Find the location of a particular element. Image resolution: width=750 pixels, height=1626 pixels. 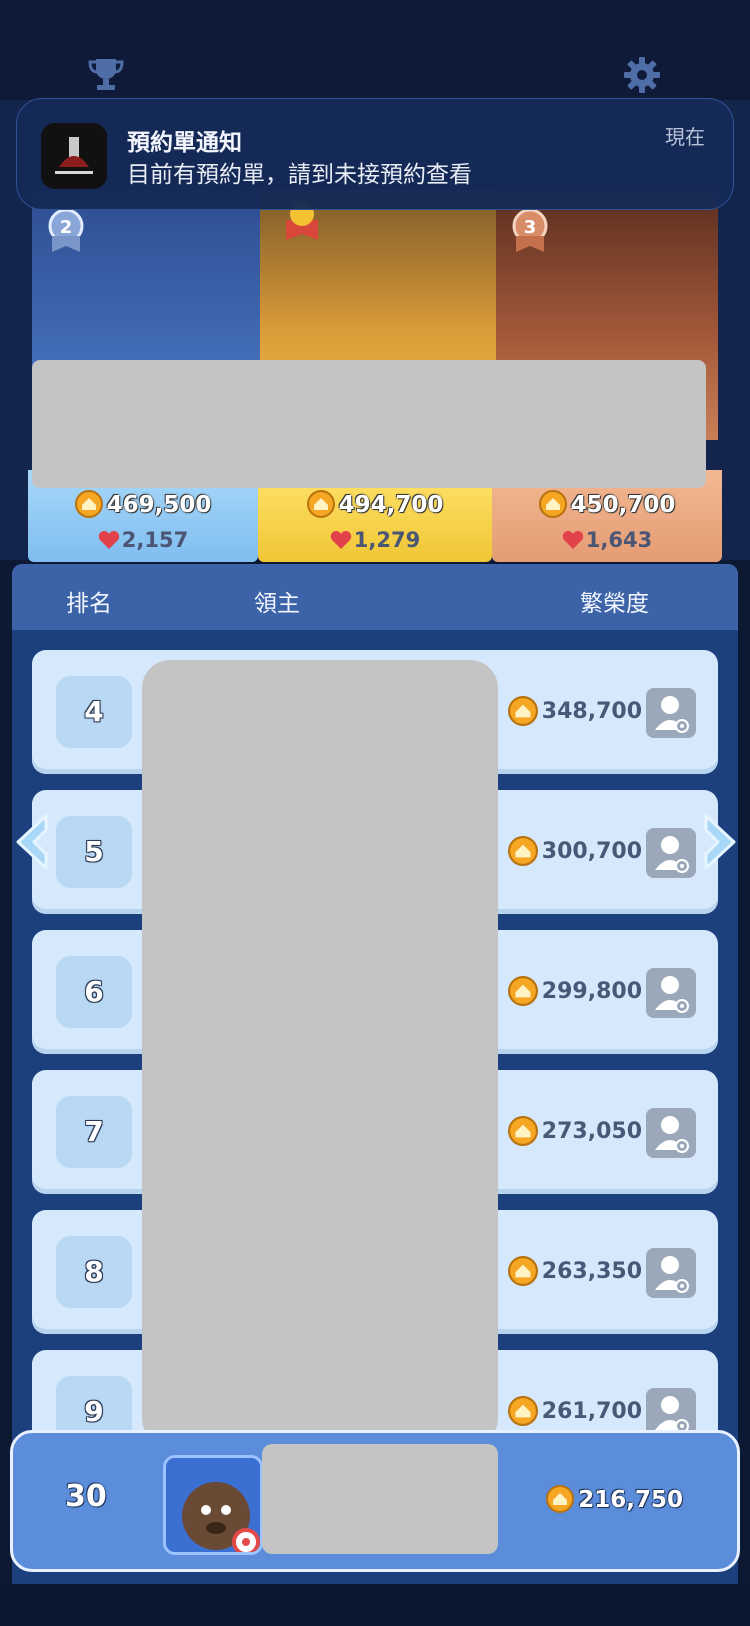

notification-title: 預約單通知 is located at coordinates (184, 143).